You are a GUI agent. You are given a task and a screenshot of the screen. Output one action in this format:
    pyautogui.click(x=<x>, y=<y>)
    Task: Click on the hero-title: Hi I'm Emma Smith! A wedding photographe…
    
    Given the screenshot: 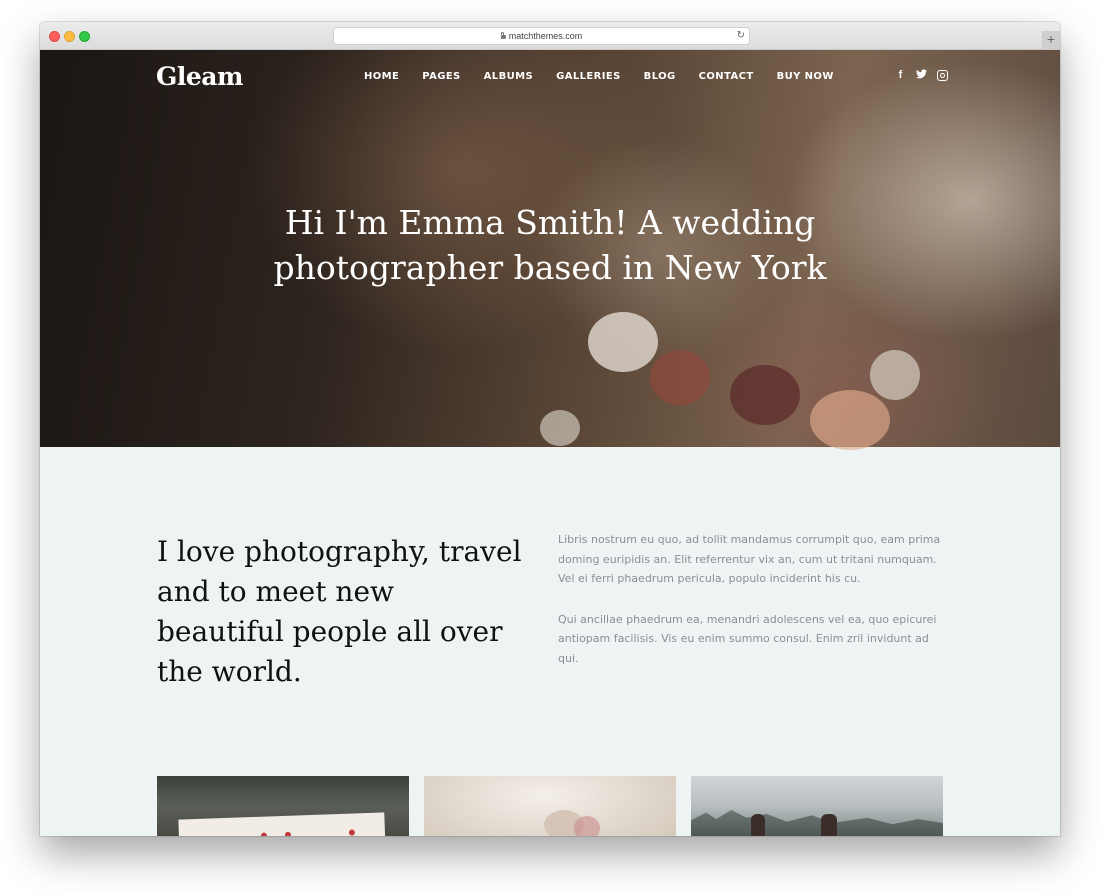 What is the action you would take?
    pyautogui.click(x=550, y=245)
    